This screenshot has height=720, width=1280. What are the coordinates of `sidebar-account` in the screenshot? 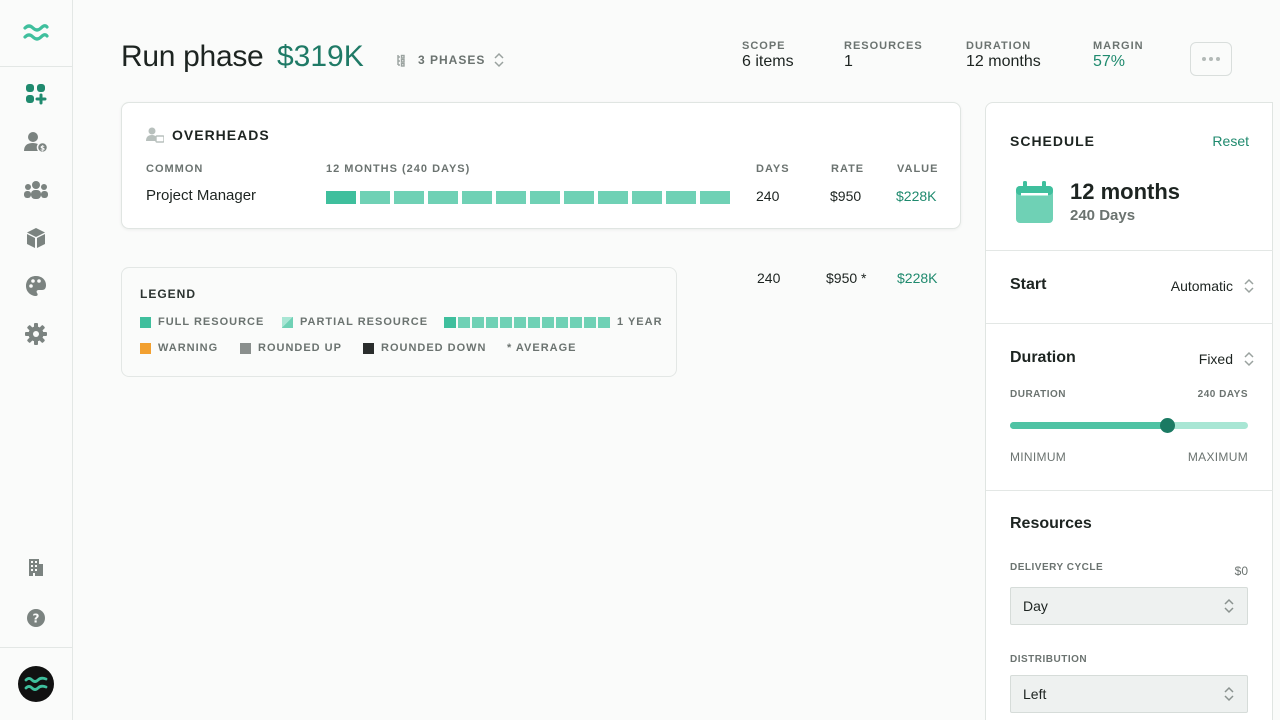 It's located at (36, 683).